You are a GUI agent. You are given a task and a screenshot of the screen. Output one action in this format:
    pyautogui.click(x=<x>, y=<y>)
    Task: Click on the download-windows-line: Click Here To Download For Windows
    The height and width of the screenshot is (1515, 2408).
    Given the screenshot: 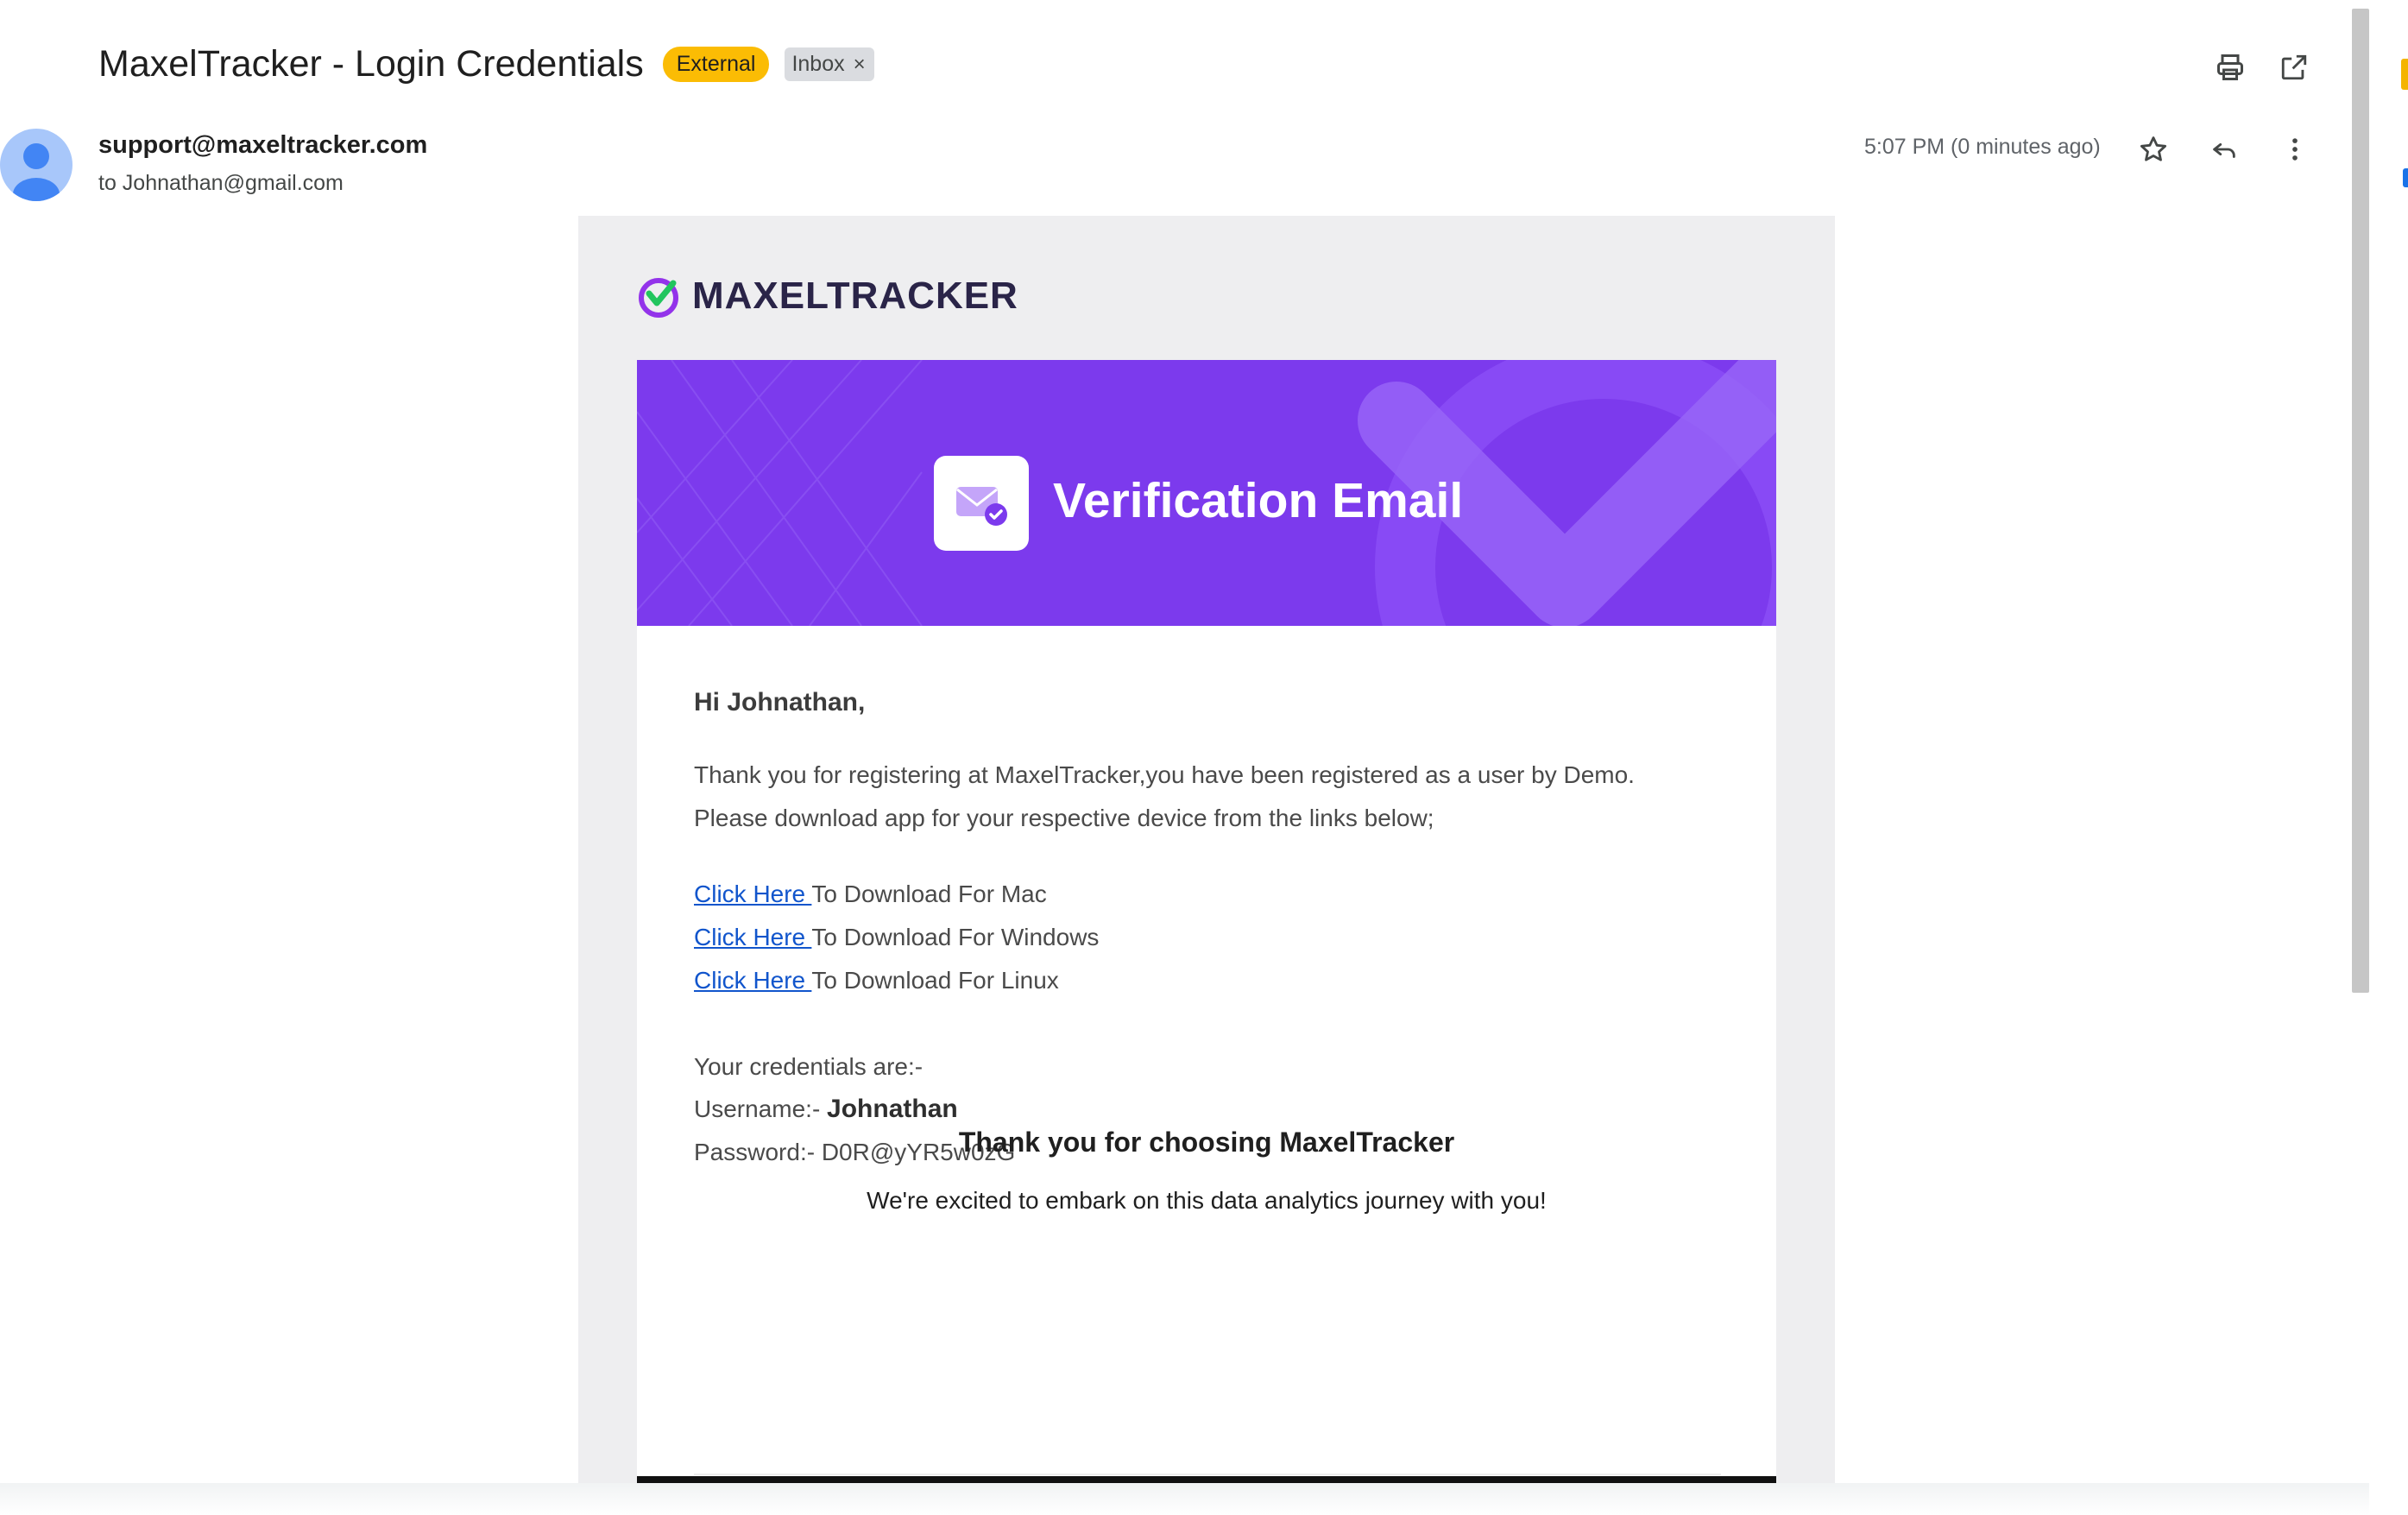 What is the action you would take?
    pyautogui.click(x=896, y=937)
    